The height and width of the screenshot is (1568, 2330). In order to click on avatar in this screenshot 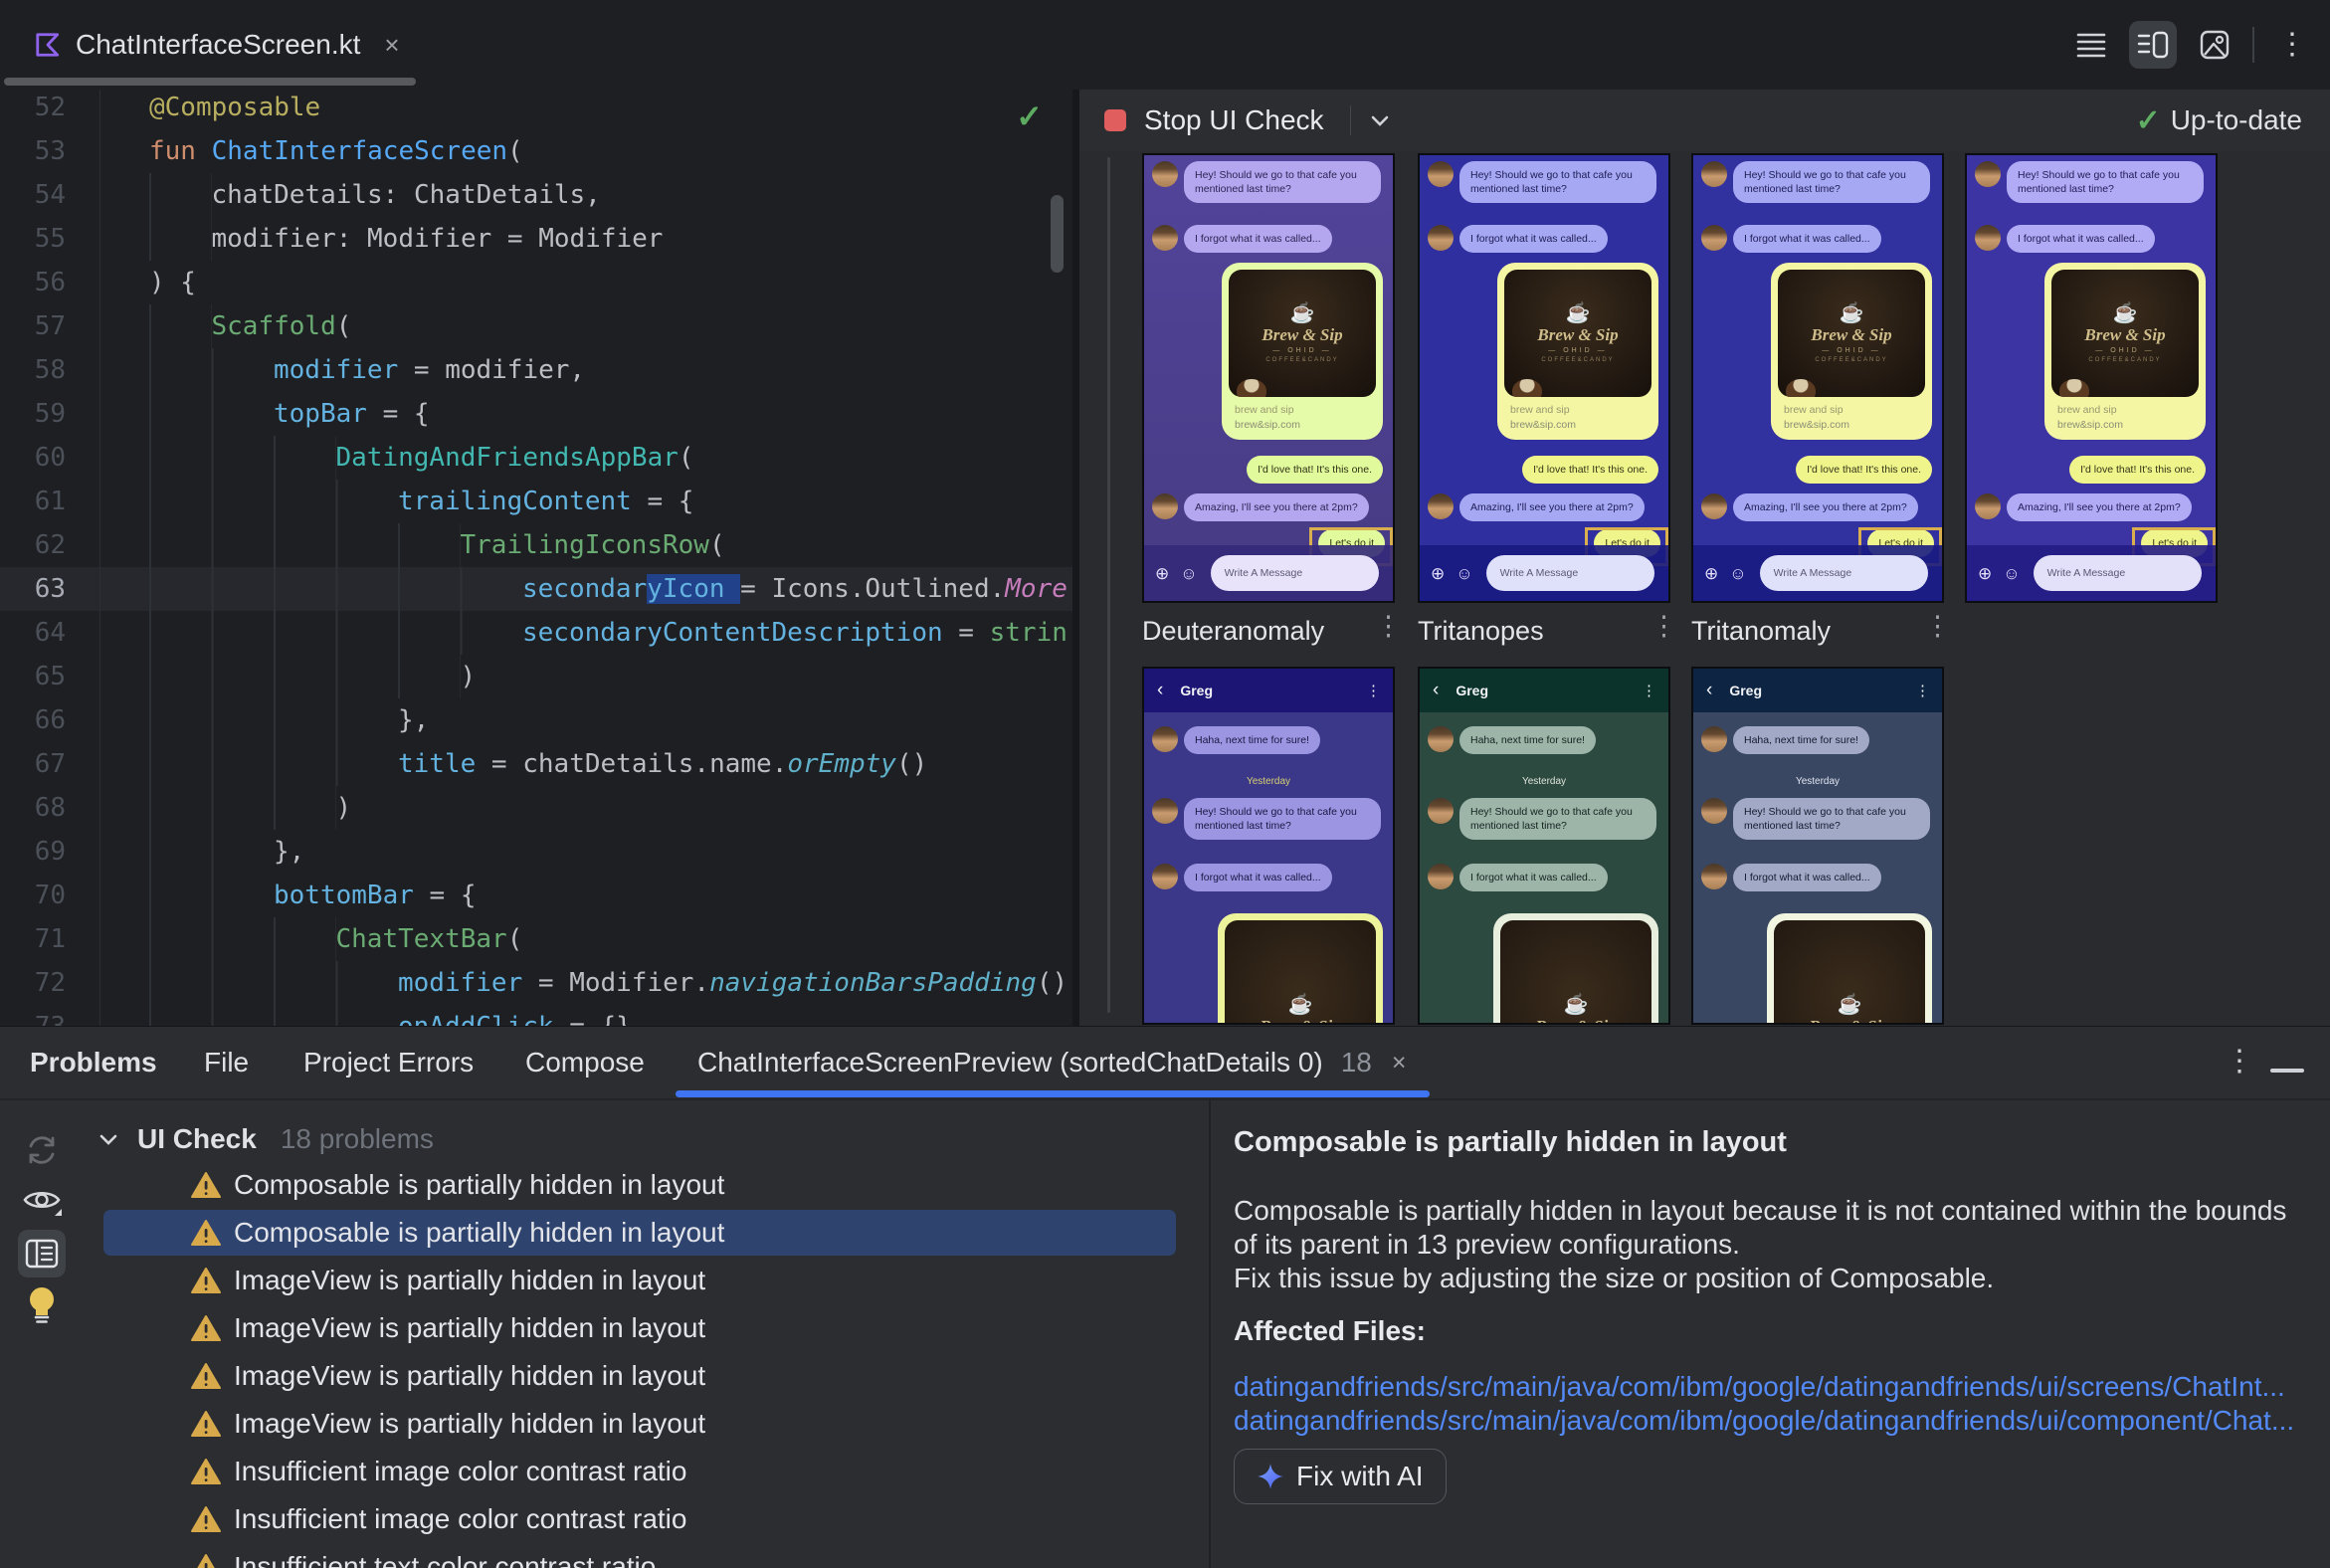, I will do `click(1165, 876)`.